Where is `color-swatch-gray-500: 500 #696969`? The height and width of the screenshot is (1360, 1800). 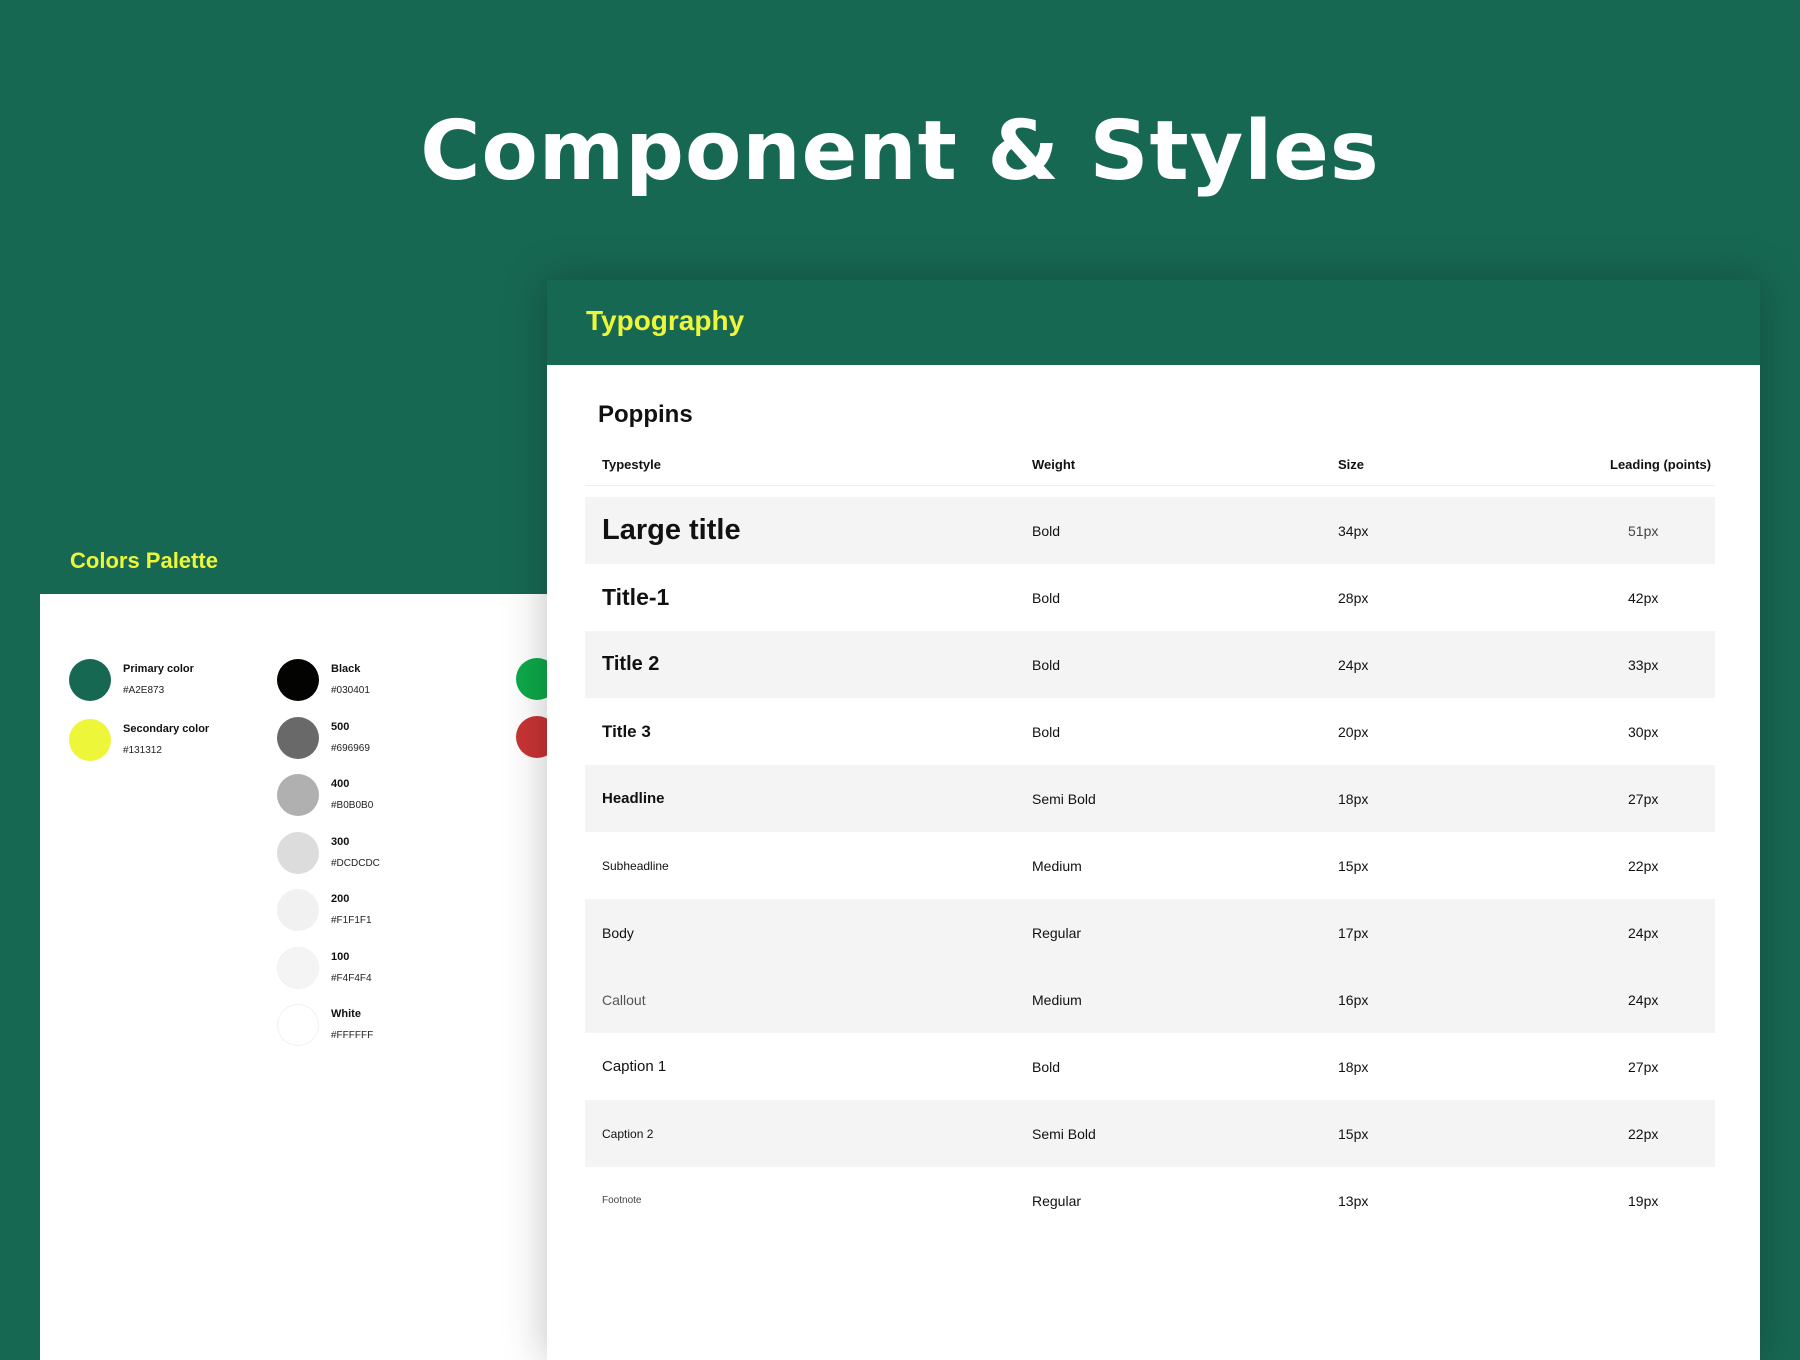
color-swatch-gray-500: 500 #696969 is located at coordinates (323, 738).